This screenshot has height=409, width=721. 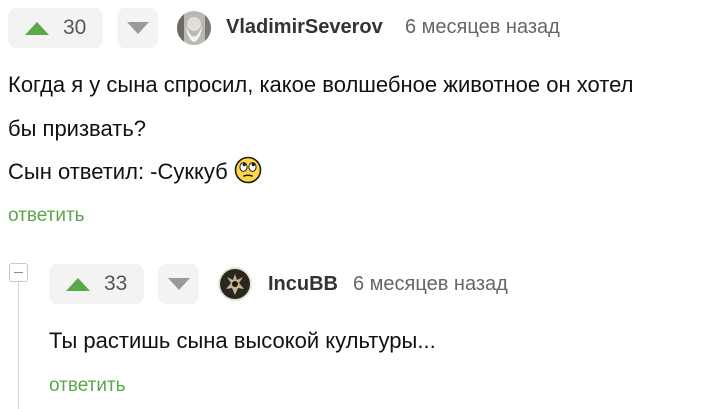 What do you see at coordinates (55, 28) in the screenshot?
I see `upvote-button: 30` at bounding box center [55, 28].